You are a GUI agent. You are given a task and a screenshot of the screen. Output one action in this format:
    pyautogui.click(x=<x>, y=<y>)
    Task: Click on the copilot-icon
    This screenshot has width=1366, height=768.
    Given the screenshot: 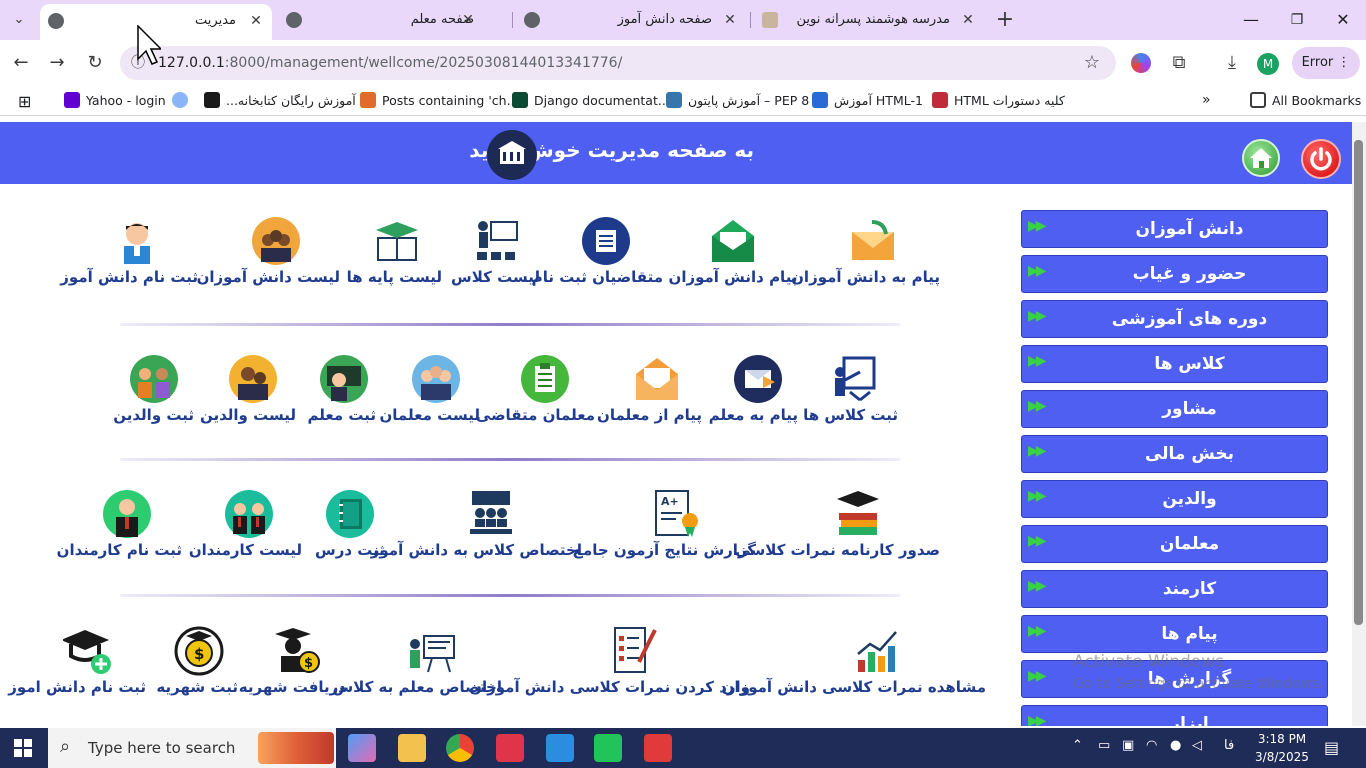 What is the action you would take?
    pyautogui.click(x=362, y=748)
    